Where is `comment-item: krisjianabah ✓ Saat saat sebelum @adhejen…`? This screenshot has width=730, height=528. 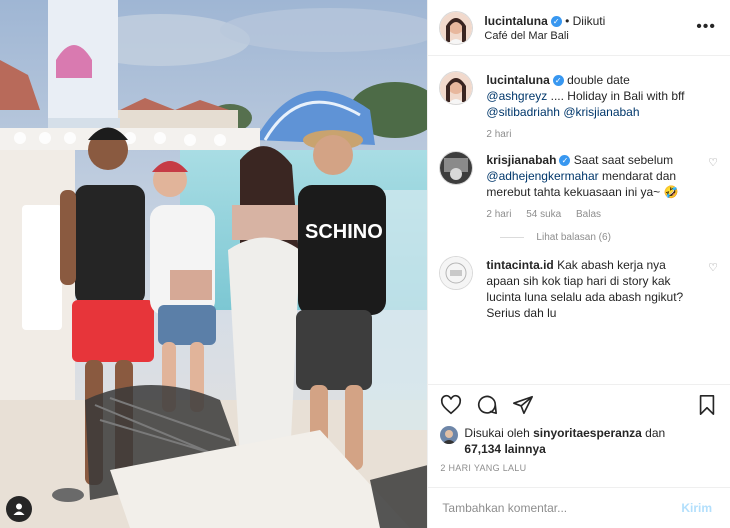 comment-item: krisjianabah ✓ Saat saat sebelum @adhejen… is located at coordinates (579, 186).